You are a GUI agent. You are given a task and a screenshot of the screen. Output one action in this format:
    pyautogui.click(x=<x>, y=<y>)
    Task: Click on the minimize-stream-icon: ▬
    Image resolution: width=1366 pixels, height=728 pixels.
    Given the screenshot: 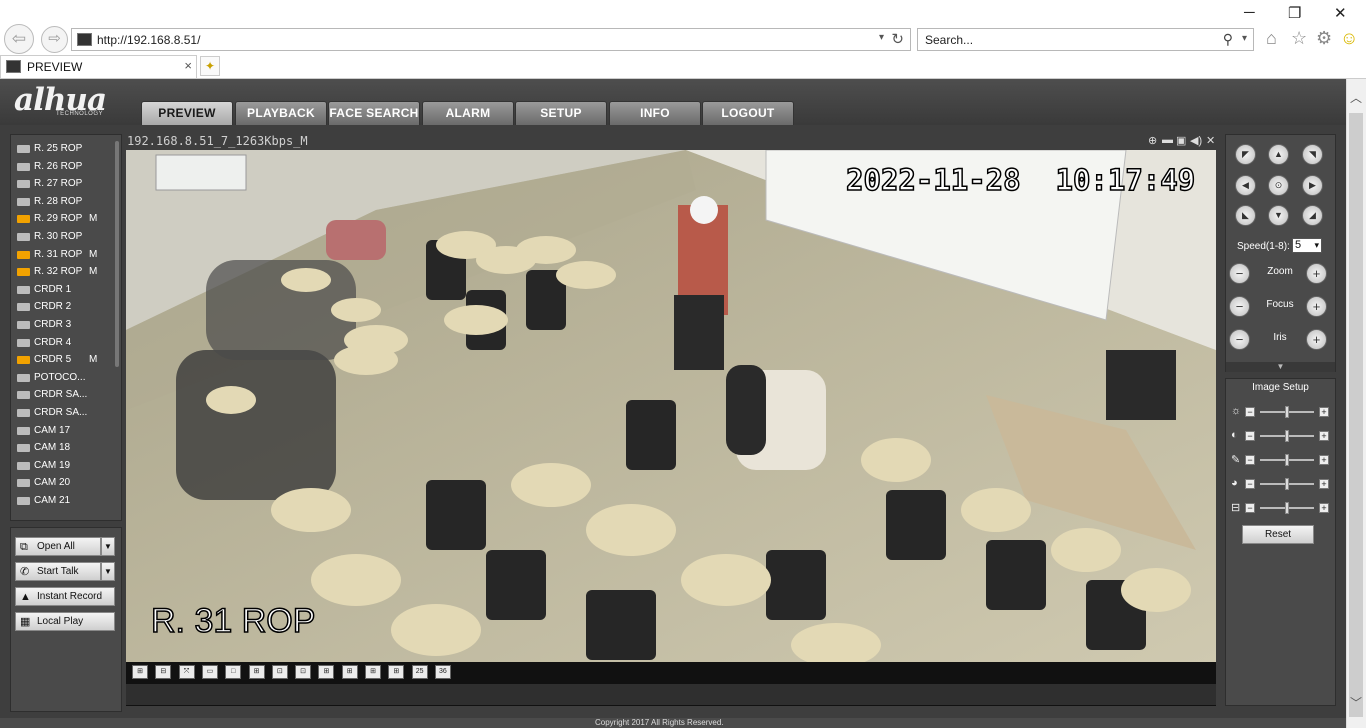 What is the action you would take?
    pyautogui.click(x=1167, y=140)
    